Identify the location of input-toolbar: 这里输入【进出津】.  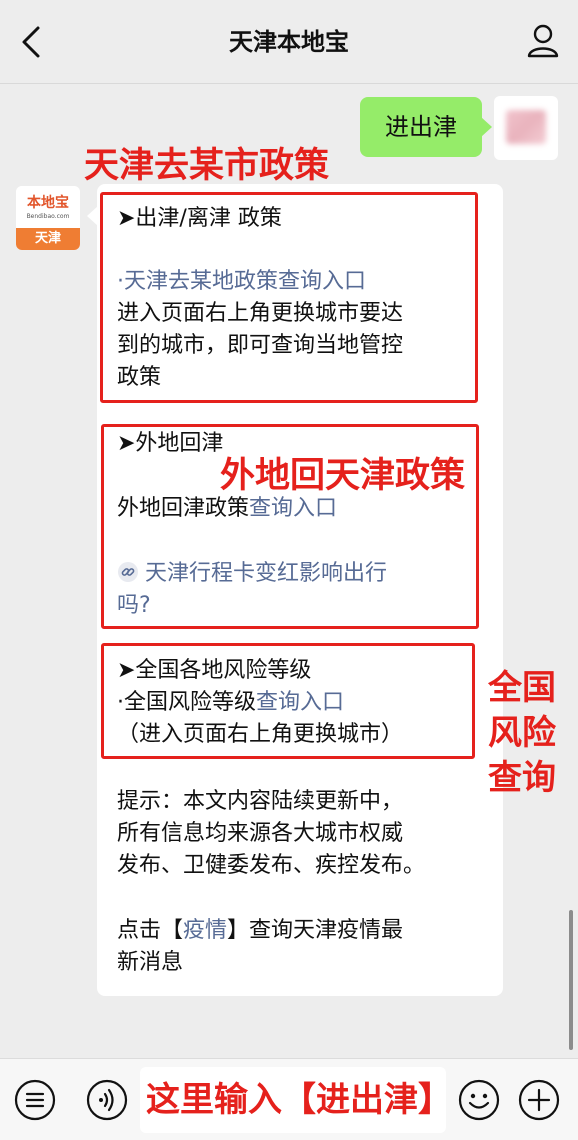
(289, 1099).